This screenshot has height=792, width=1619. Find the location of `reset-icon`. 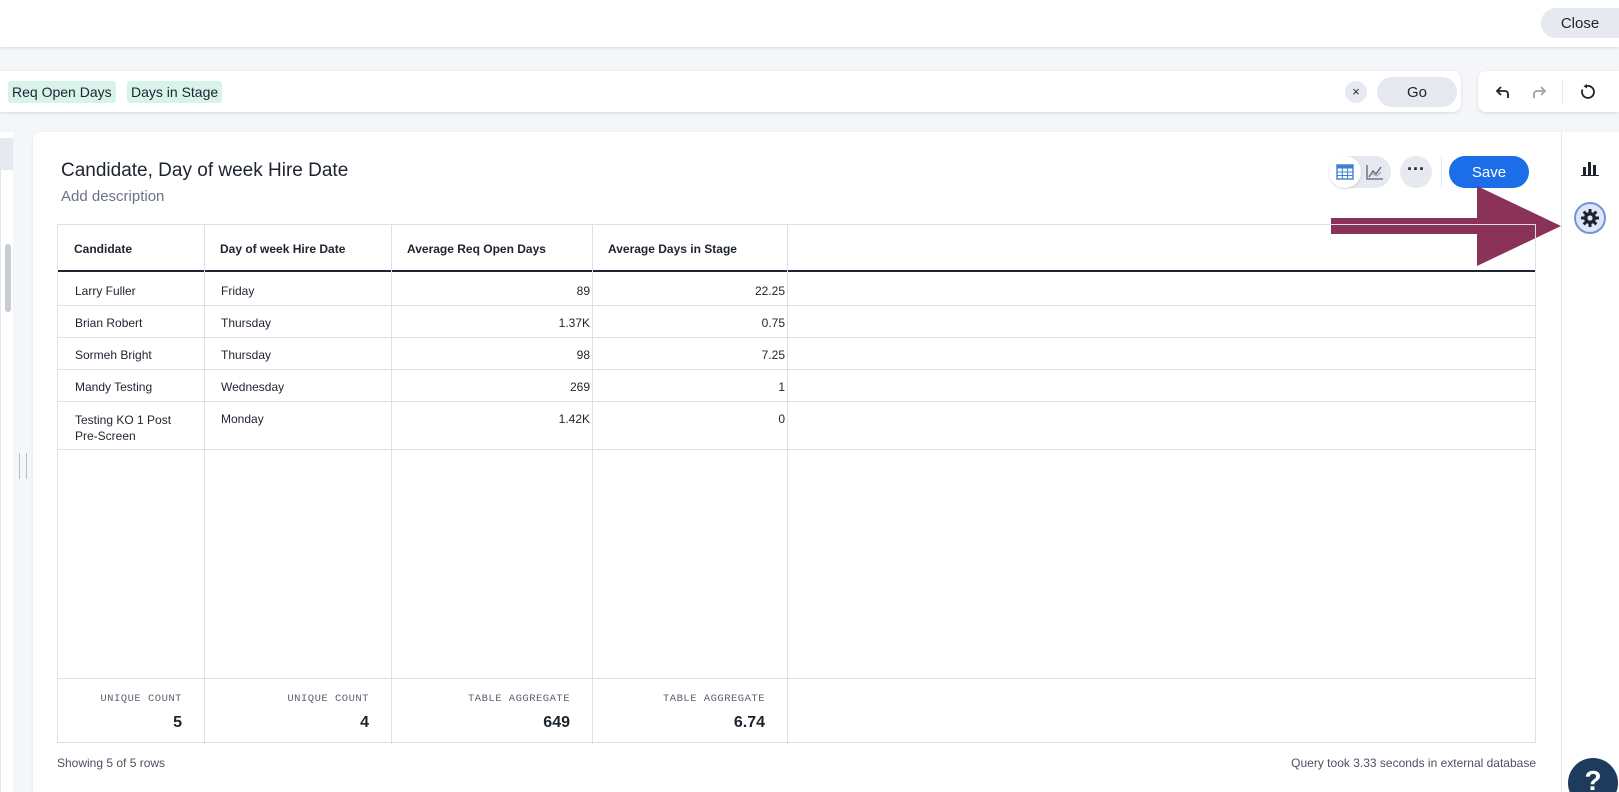

reset-icon is located at coordinates (1587, 92).